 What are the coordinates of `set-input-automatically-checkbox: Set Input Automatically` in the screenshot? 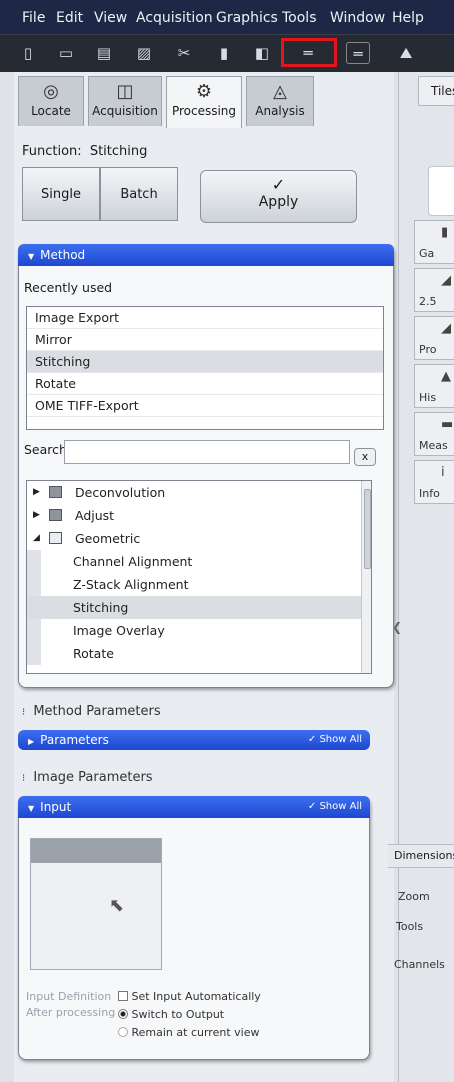 It's located at (189, 996).